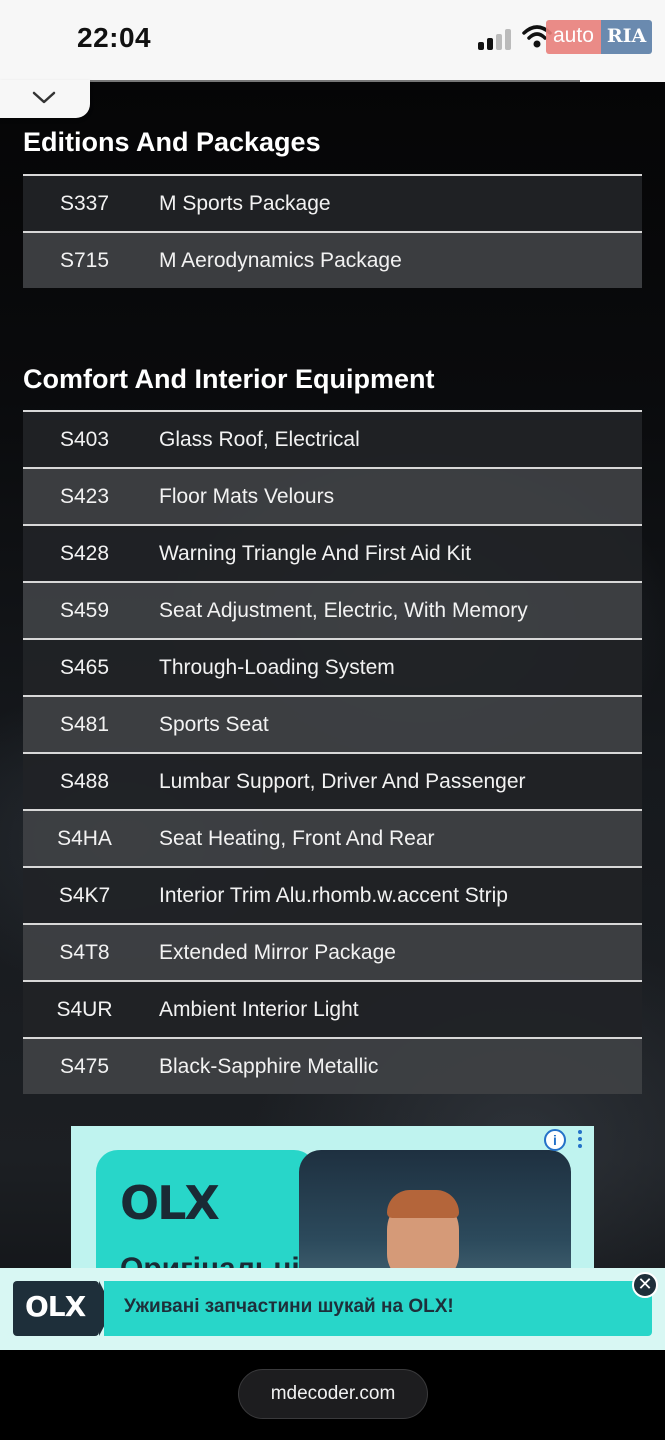  I want to click on table-row: S4HA Seat Heating, Front And Rear, so click(332, 837).